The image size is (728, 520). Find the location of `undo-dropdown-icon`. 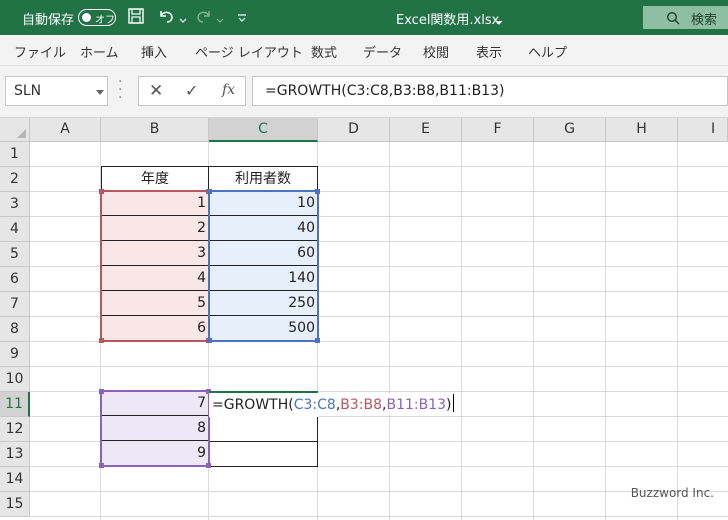

undo-dropdown-icon is located at coordinates (183, 20).